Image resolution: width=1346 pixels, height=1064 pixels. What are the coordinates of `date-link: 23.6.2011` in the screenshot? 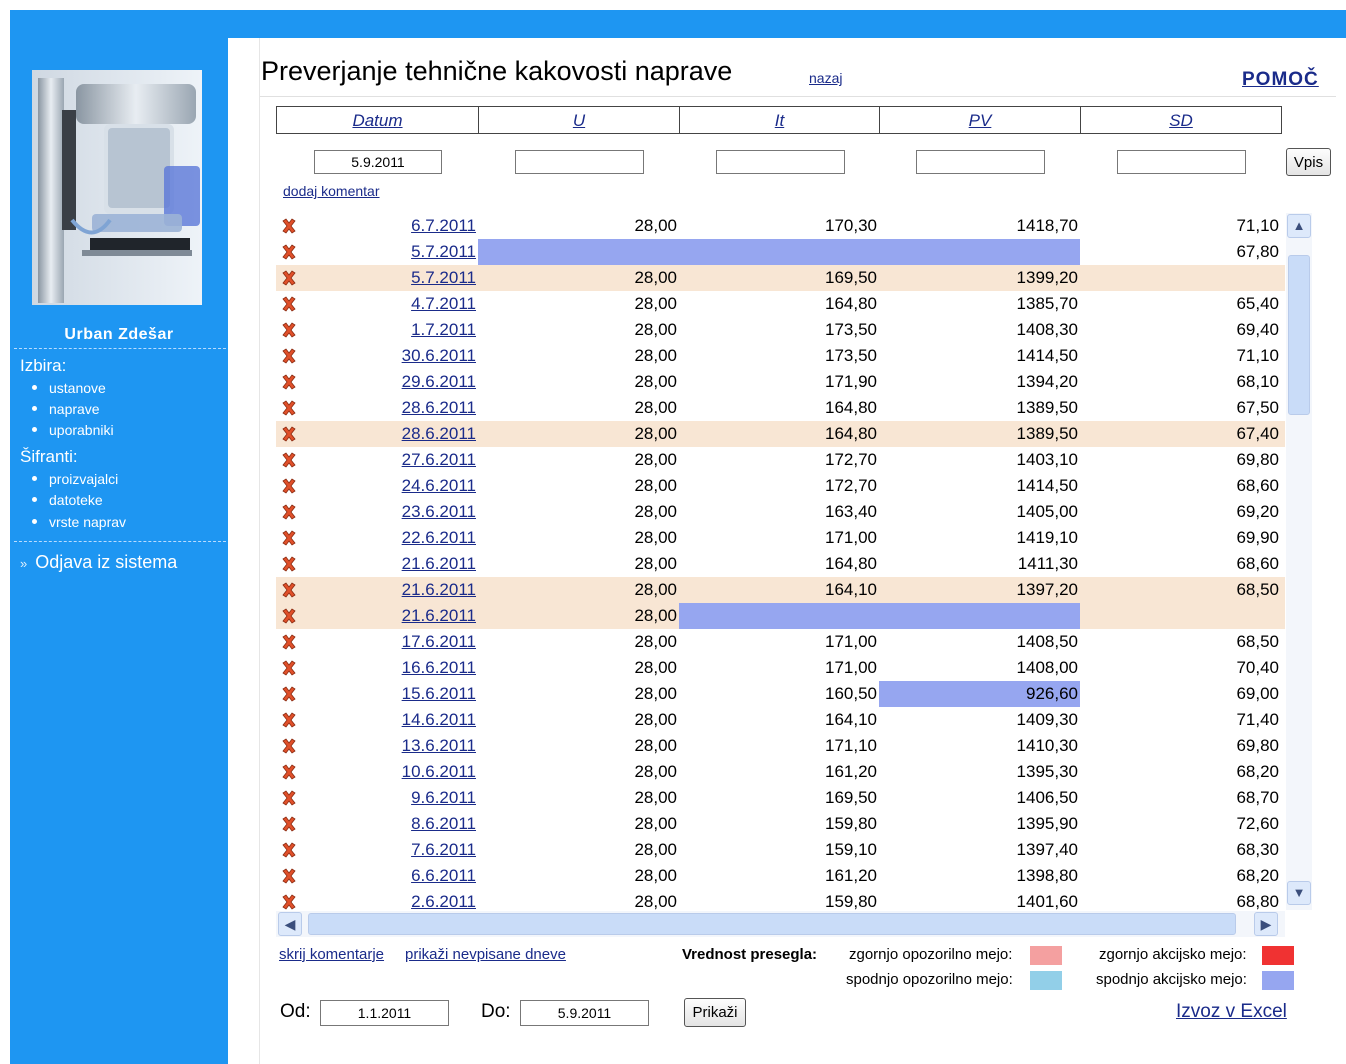 It's located at (390, 512).